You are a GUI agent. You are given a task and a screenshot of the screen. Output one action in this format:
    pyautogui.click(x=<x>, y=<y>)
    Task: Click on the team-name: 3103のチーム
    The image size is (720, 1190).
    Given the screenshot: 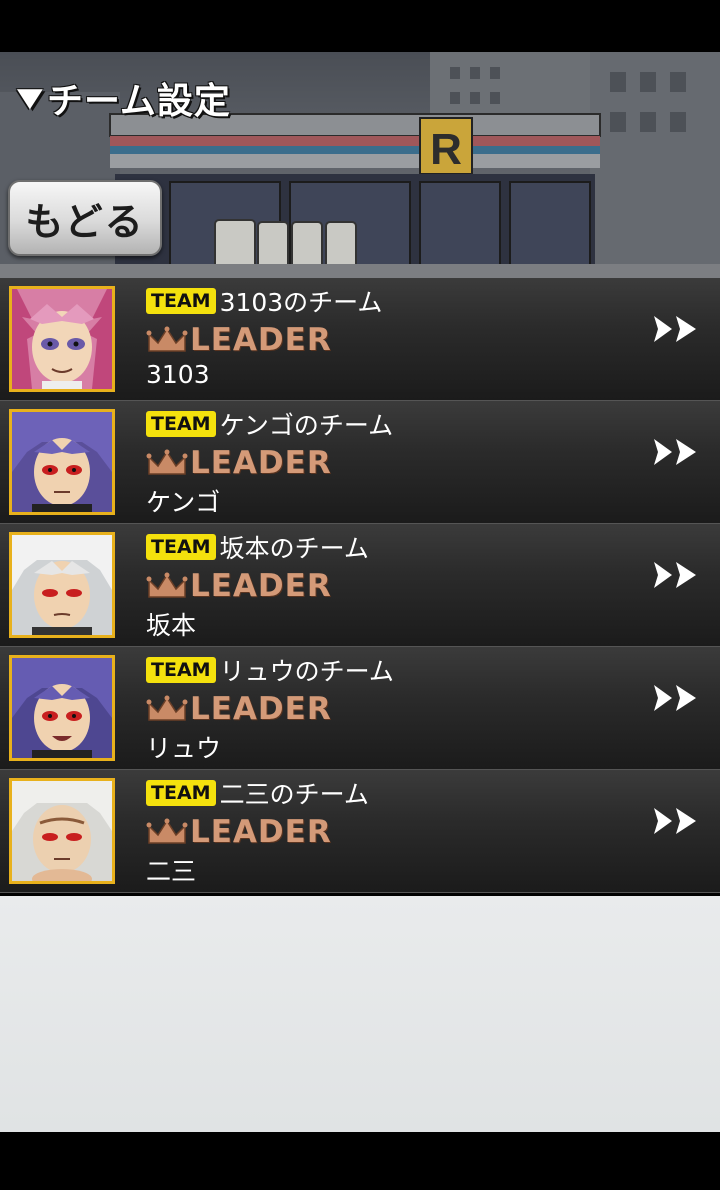 What is the action you would take?
    pyautogui.click(x=301, y=302)
    